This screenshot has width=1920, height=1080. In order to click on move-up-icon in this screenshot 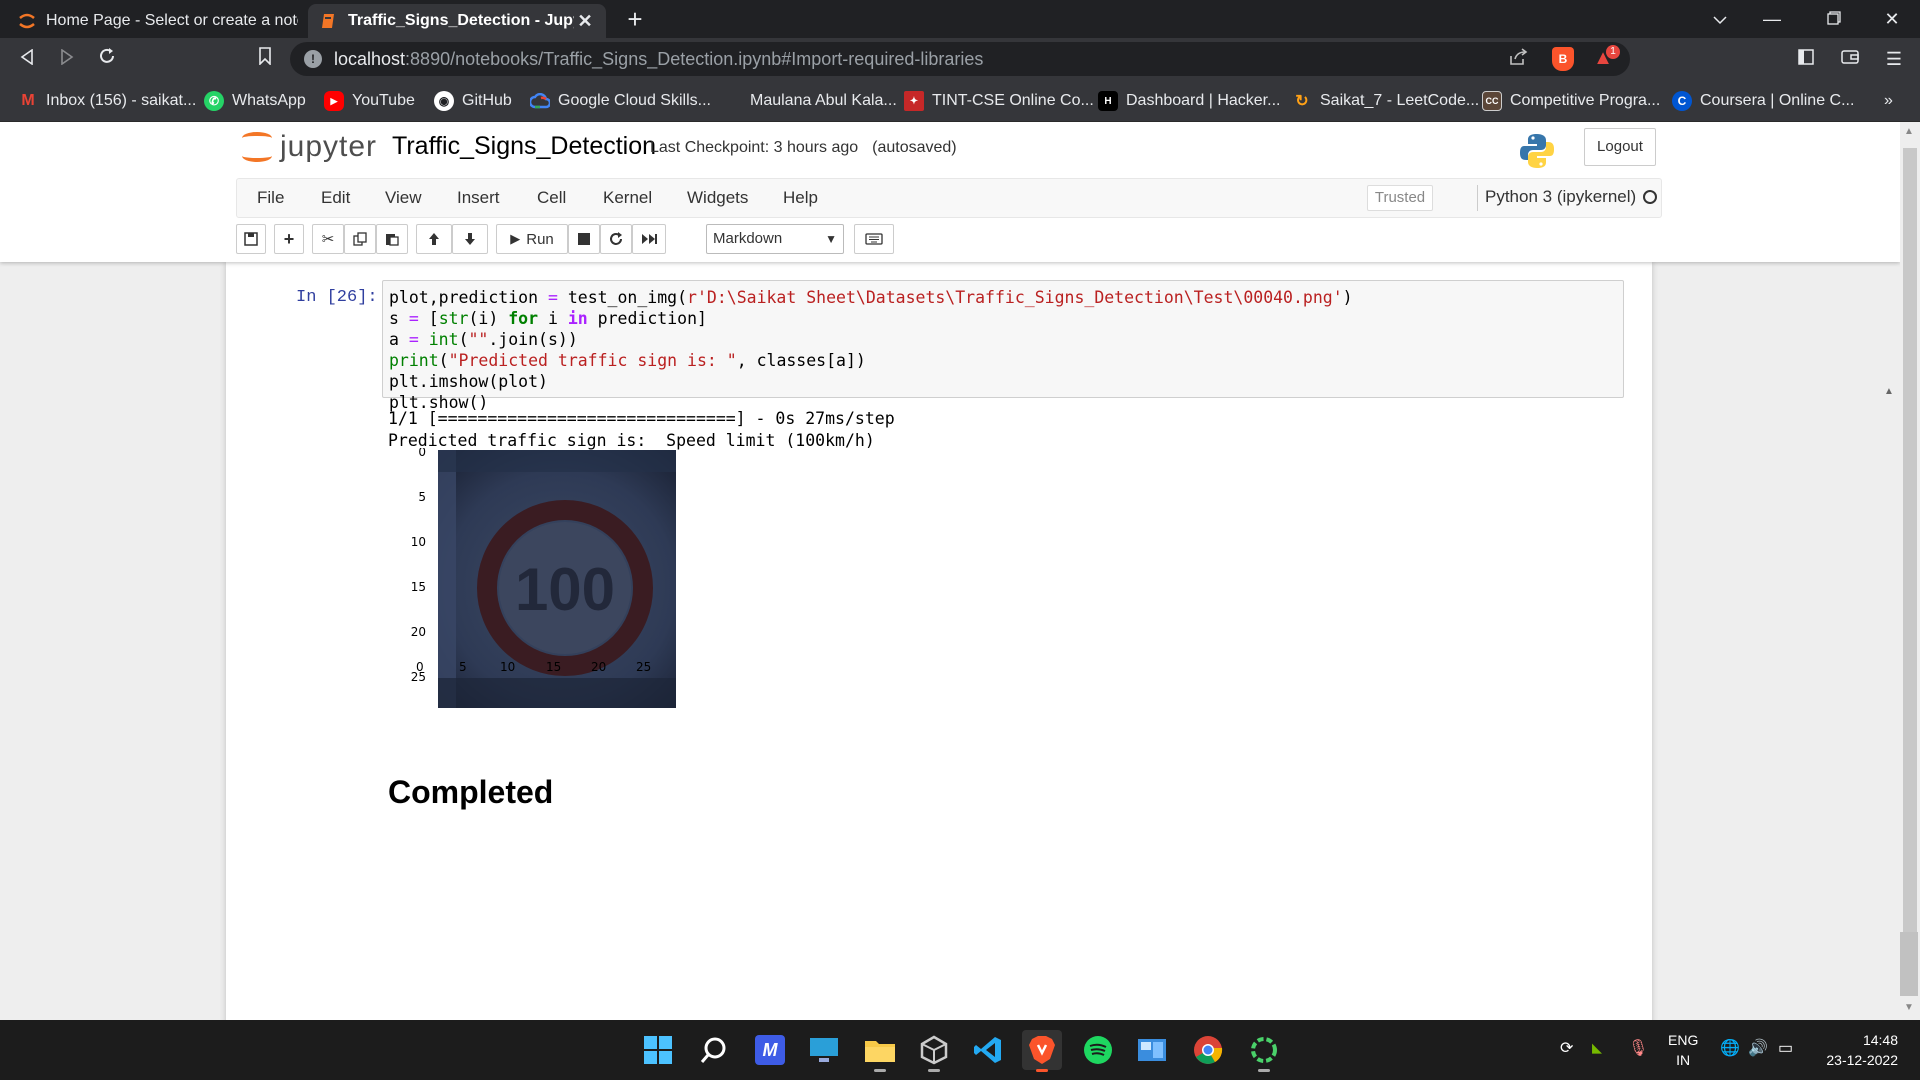, I will do `click(434, 239)`.